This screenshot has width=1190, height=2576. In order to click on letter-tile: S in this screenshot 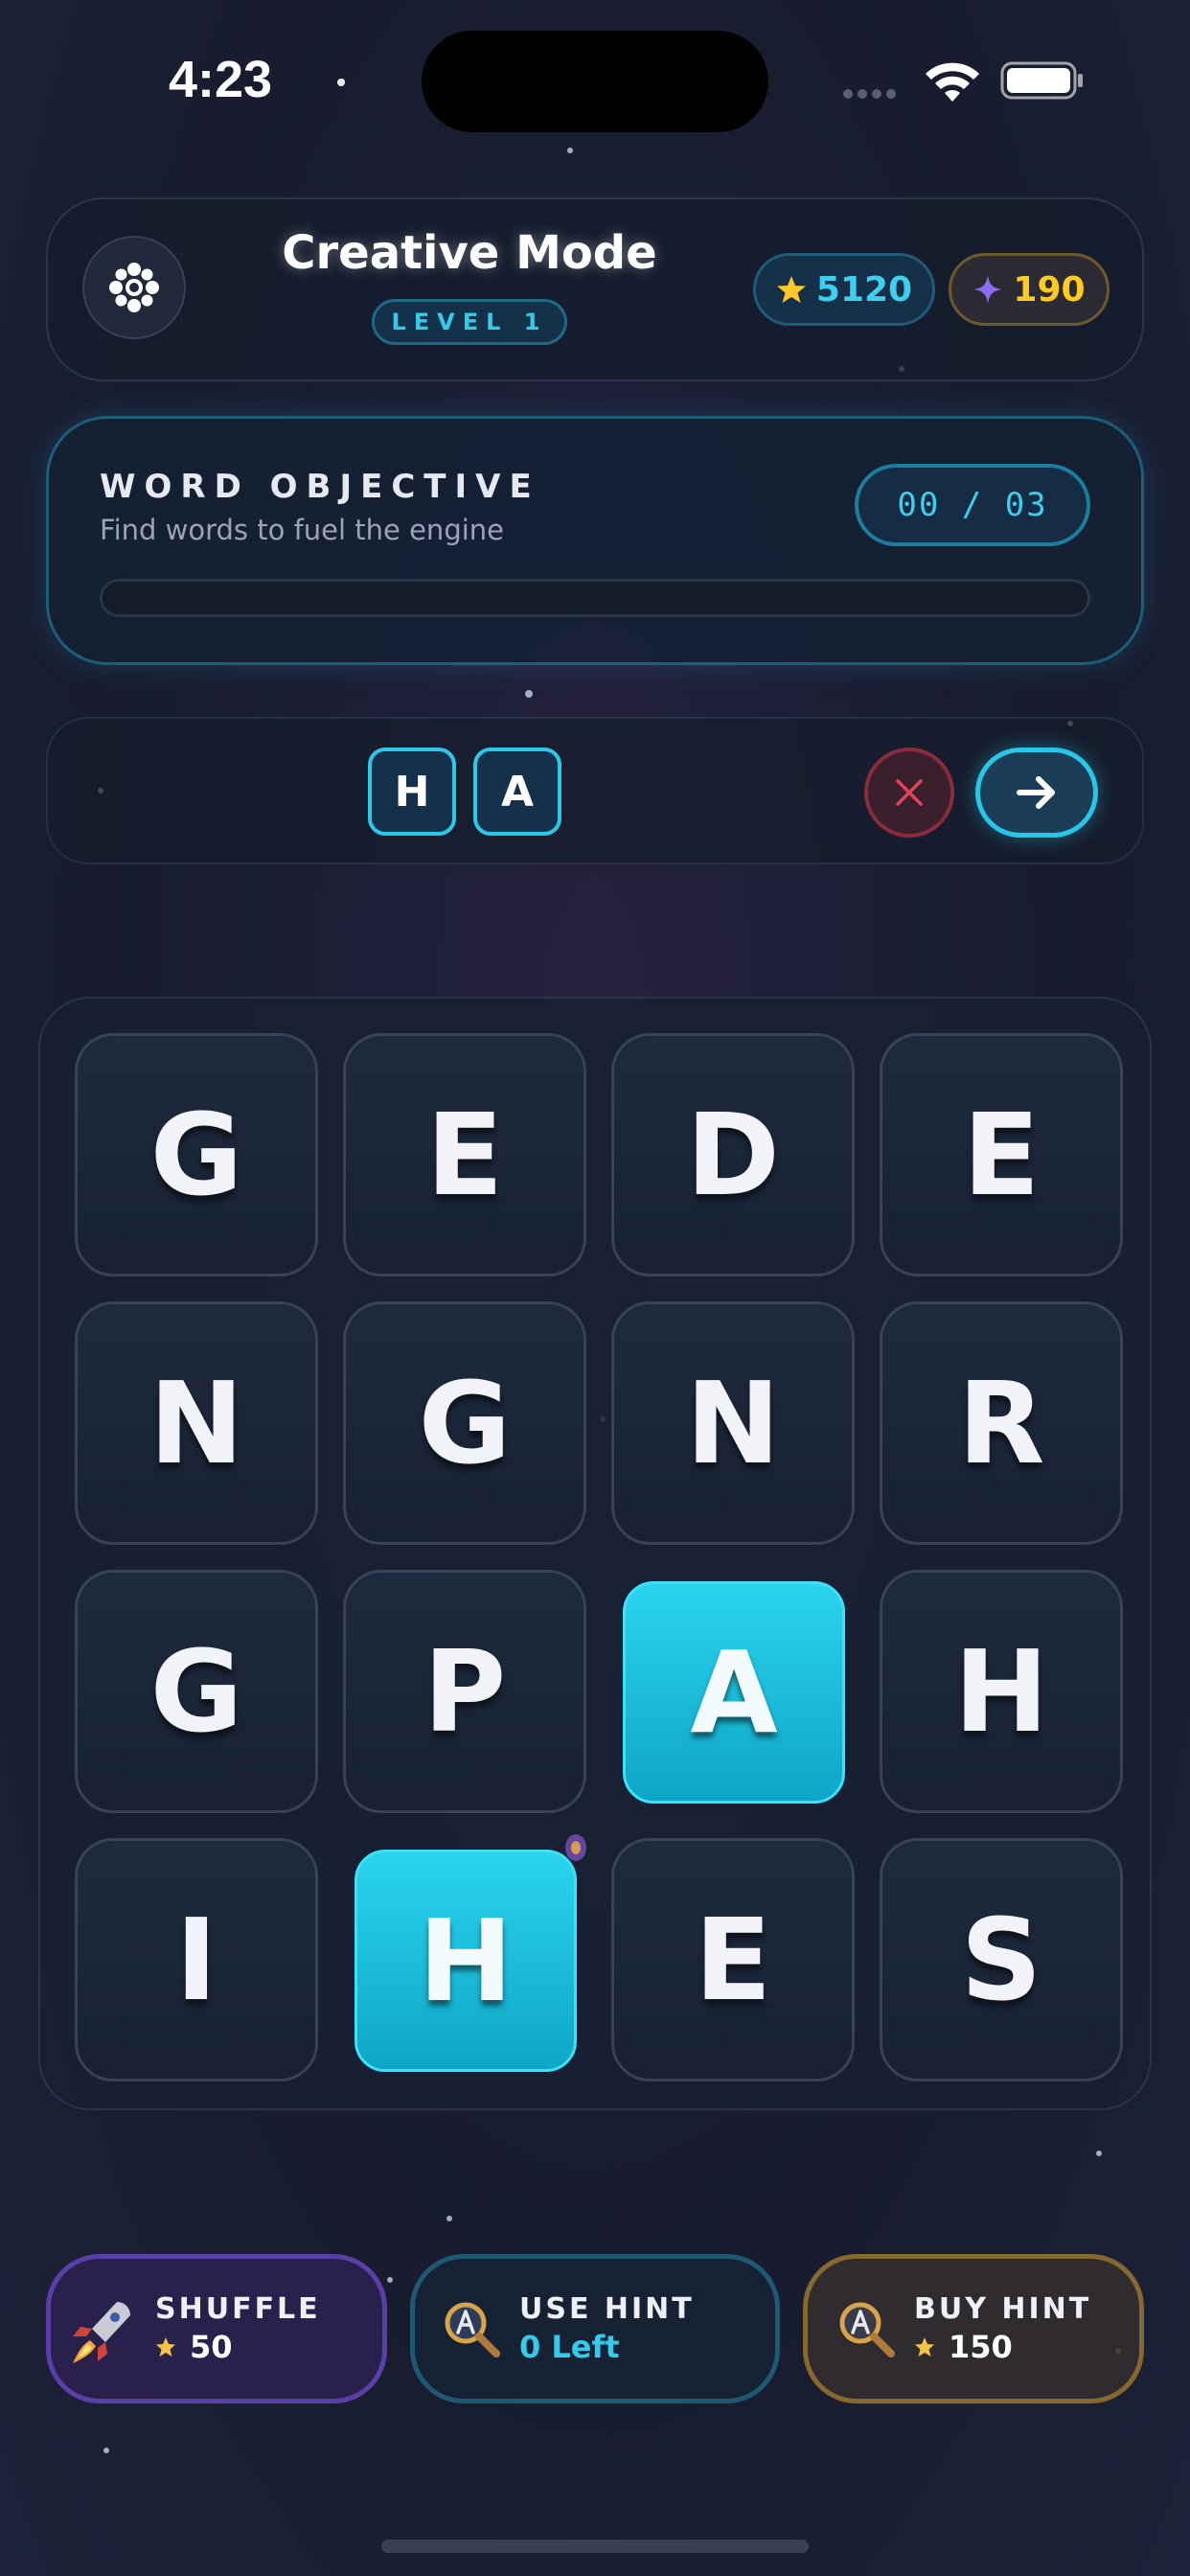, I will do `click(1002, 1960)`.